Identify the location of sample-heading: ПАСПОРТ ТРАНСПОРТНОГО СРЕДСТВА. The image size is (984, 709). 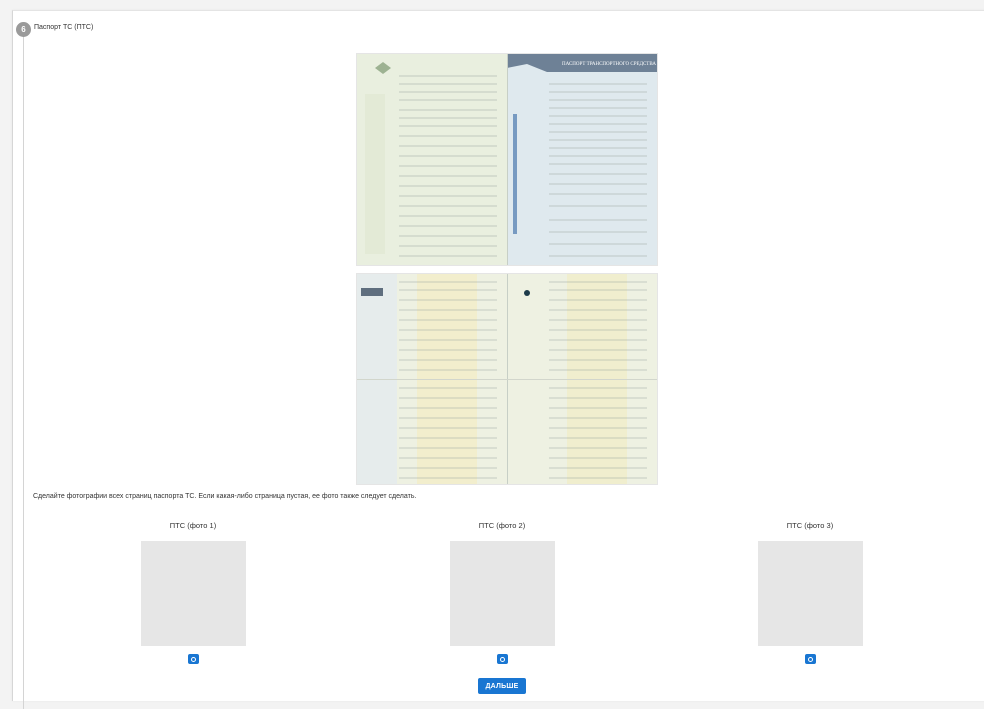
(609, 64).